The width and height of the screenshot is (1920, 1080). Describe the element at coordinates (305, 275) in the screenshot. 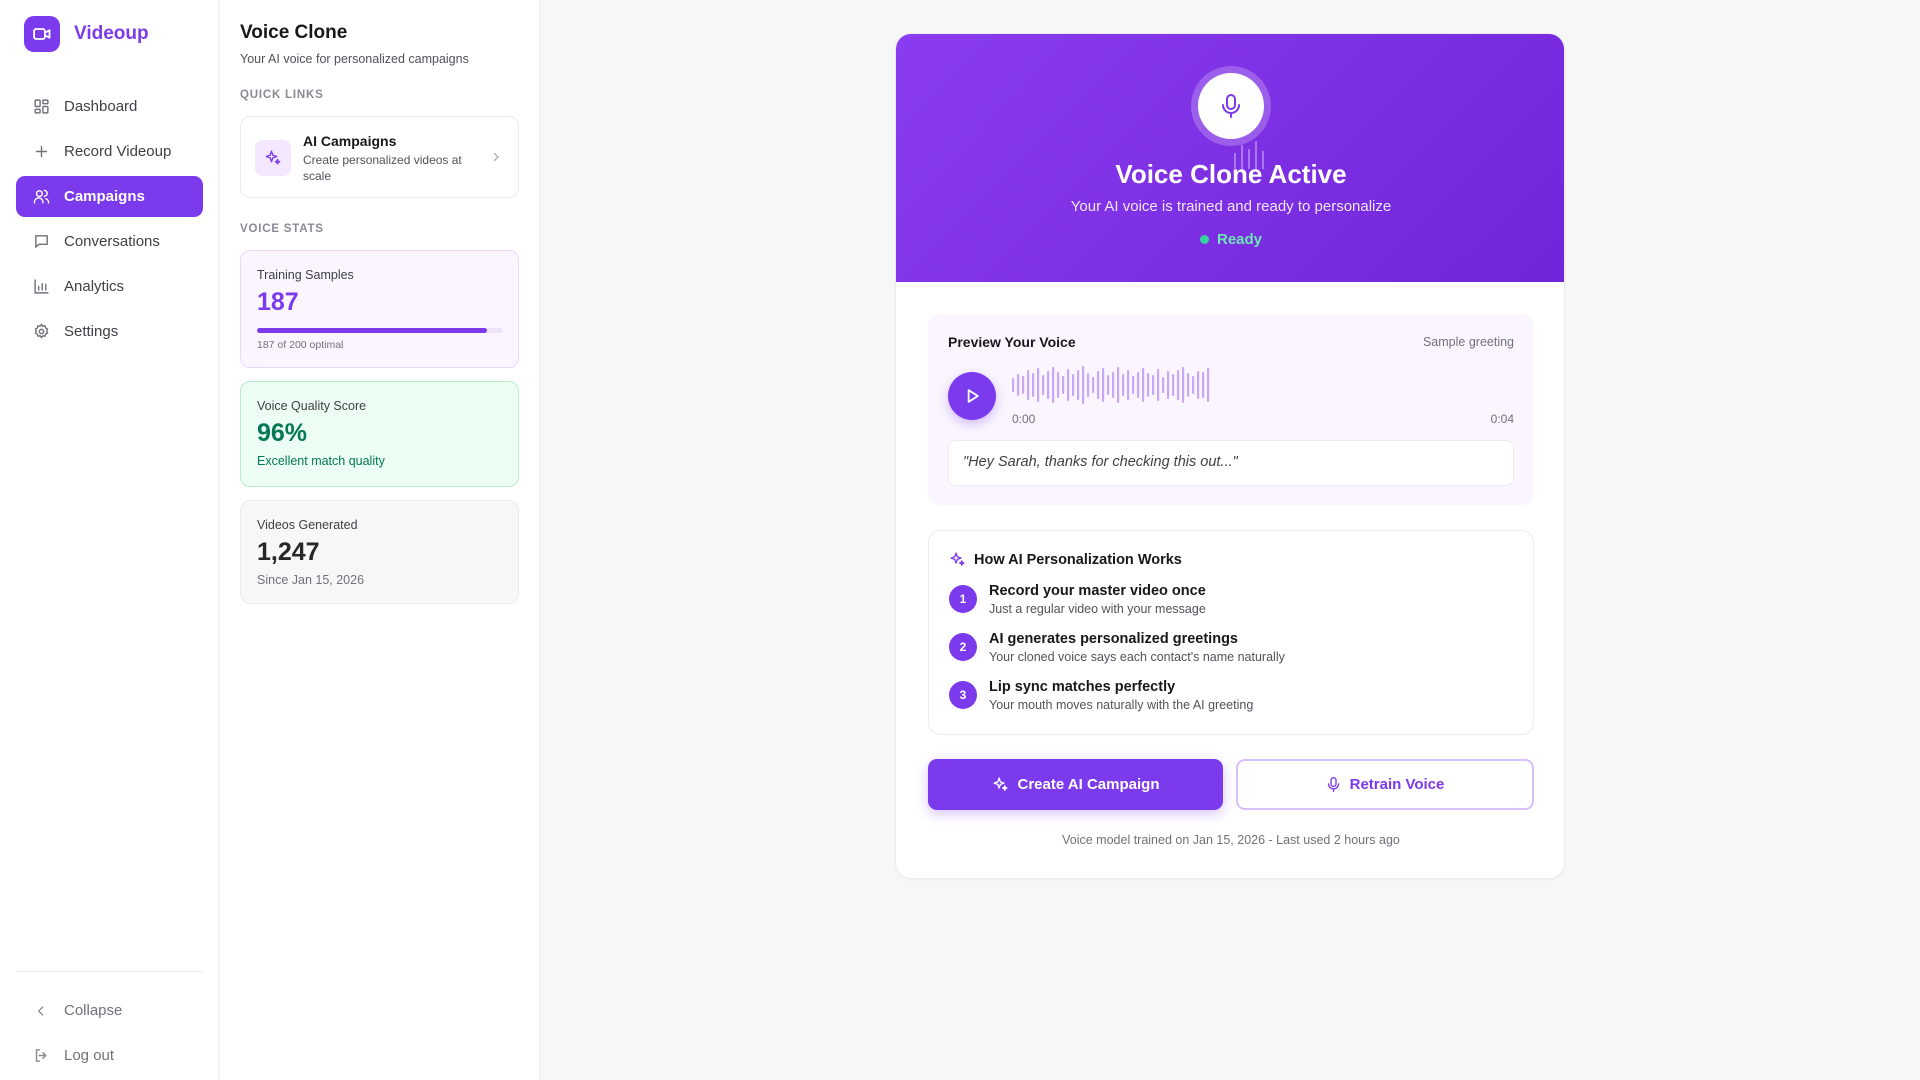

I see `stat-label: Training Samples` at that location.